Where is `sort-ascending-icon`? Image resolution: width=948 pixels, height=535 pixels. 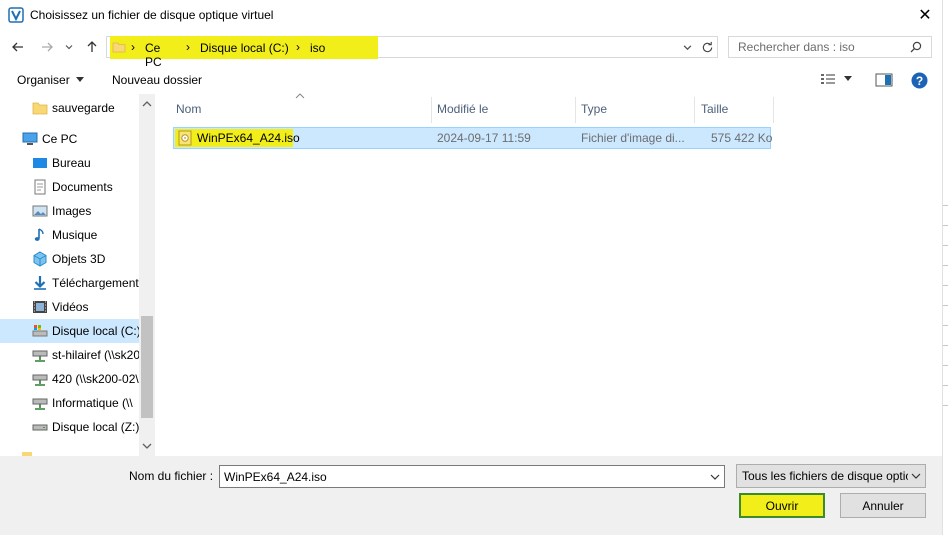 sort-ascending-icon is located at coordinates (300, 96).